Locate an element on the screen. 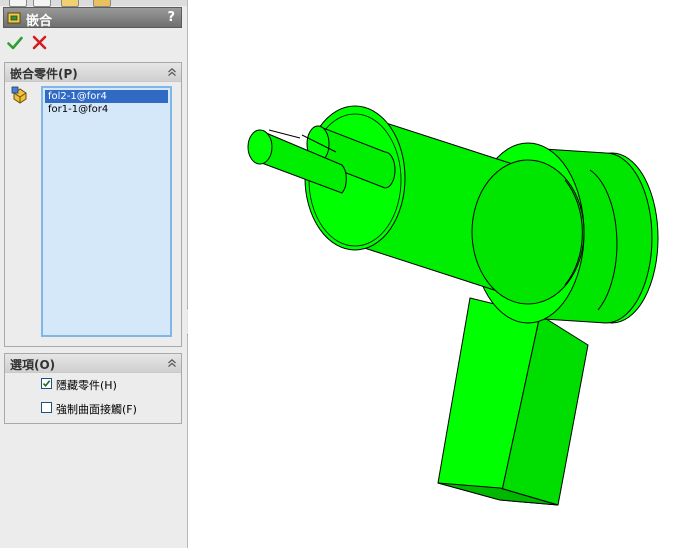 Image resolution: width=679 pixels, height=551 pixels. force-surface-contact-checkbox is located at coordinates (46, 407).